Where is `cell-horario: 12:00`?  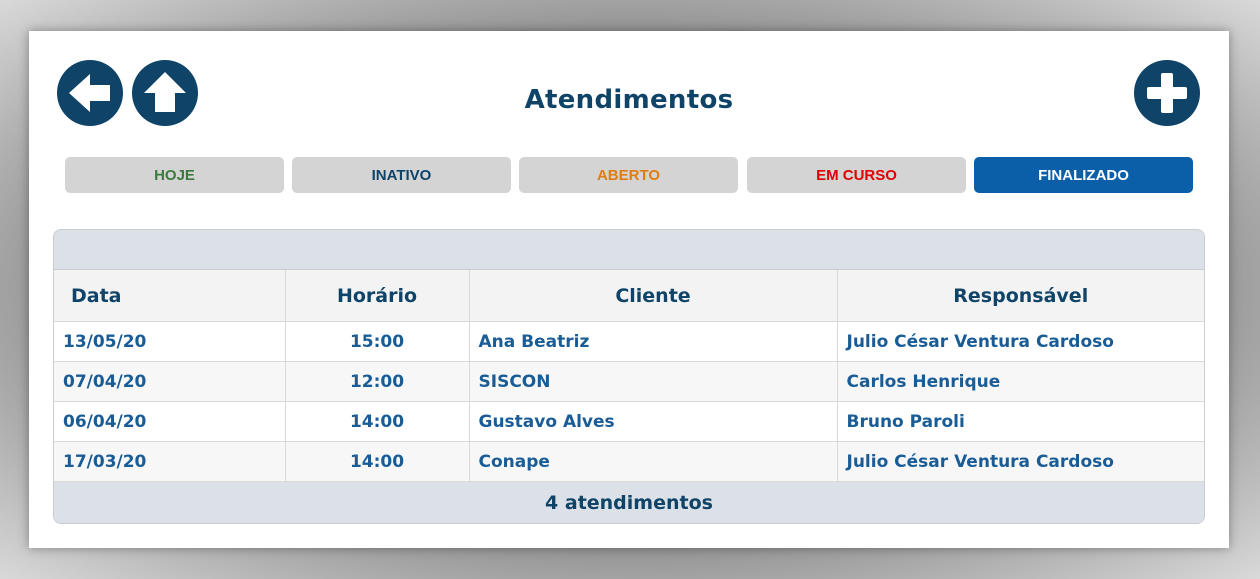
cell-horario: 12:00 is located at coordinates (377, 381).